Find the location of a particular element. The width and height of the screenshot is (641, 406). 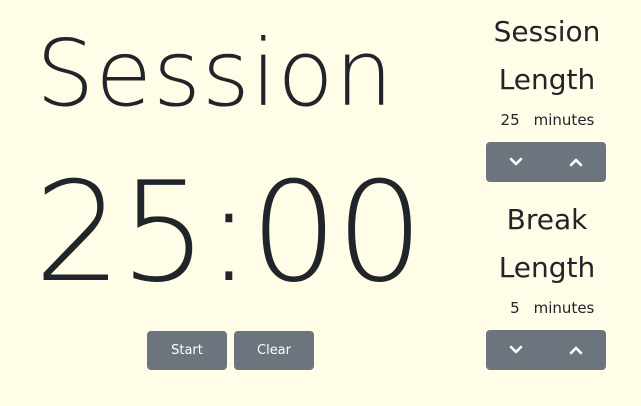

session-decrement-button is located at coordinates (516, 162).